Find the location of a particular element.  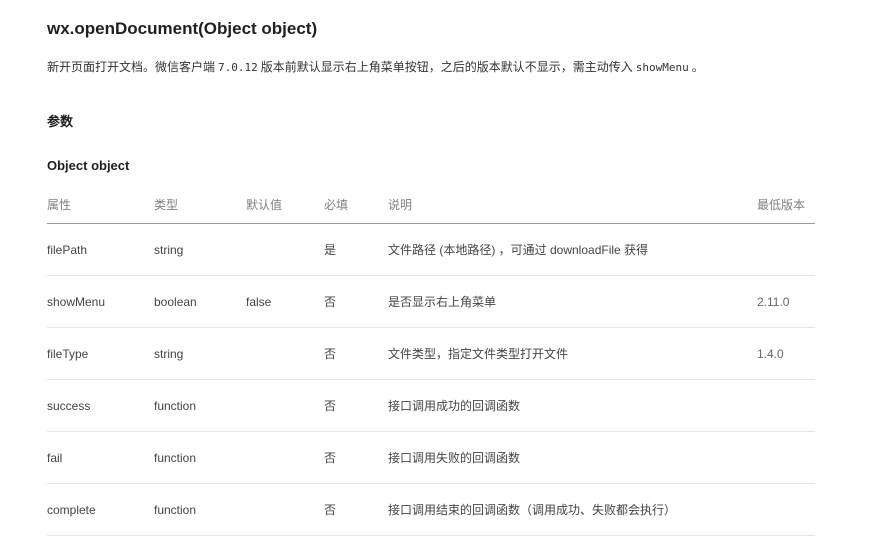

cell-min-version: 1.4.0 is located at coordinates (786, 353).